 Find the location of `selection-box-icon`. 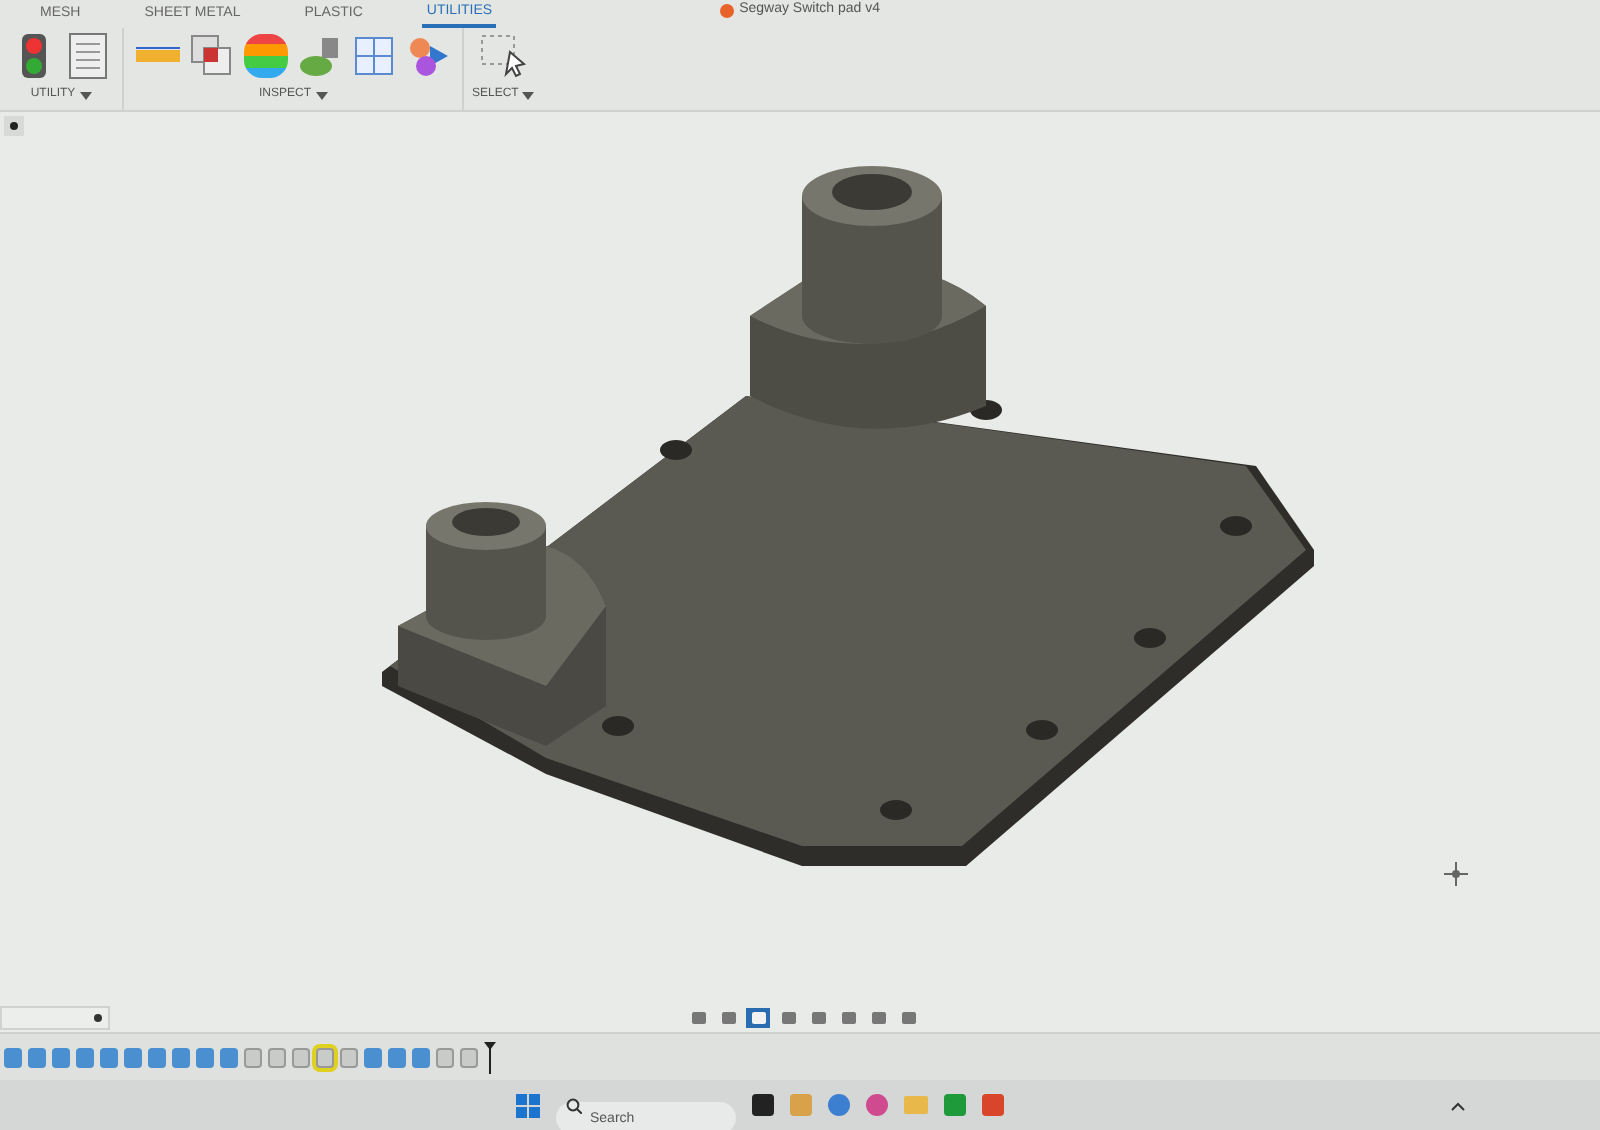

selection-box-icon is located at coordinates (503, 56).